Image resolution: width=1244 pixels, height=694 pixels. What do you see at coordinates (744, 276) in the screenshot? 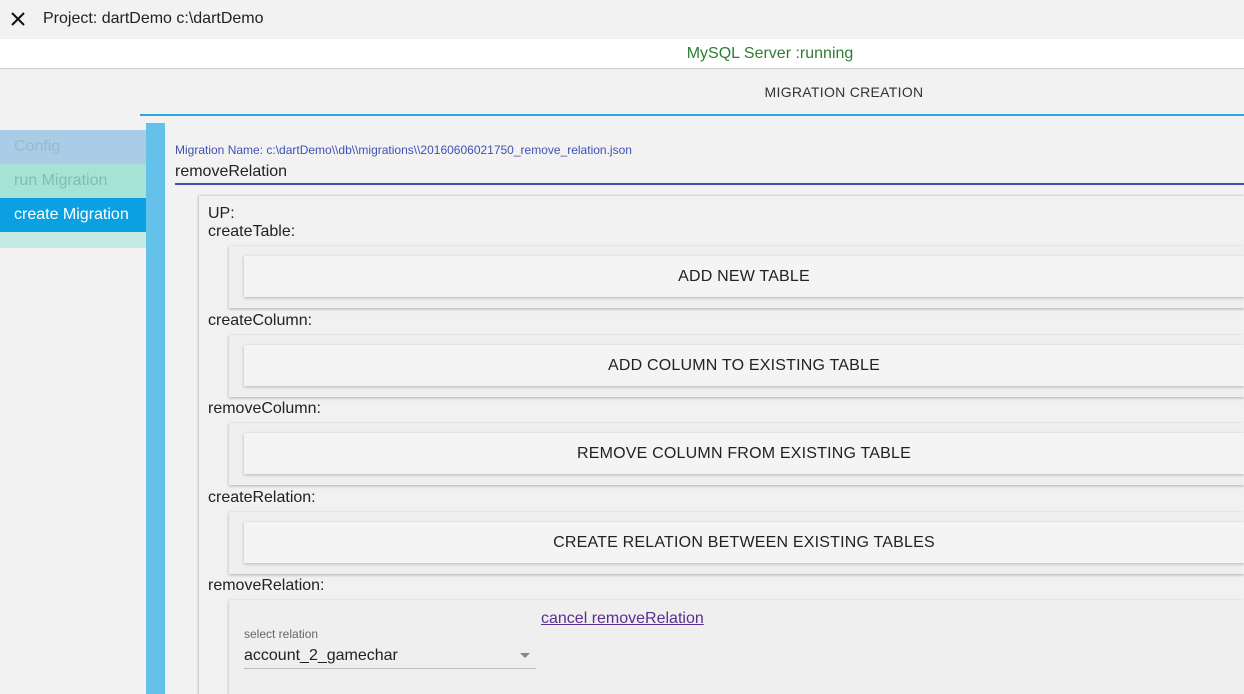
I see `add-new-table-button: ADD NEW TABLE` at bounding box center [744, 276].